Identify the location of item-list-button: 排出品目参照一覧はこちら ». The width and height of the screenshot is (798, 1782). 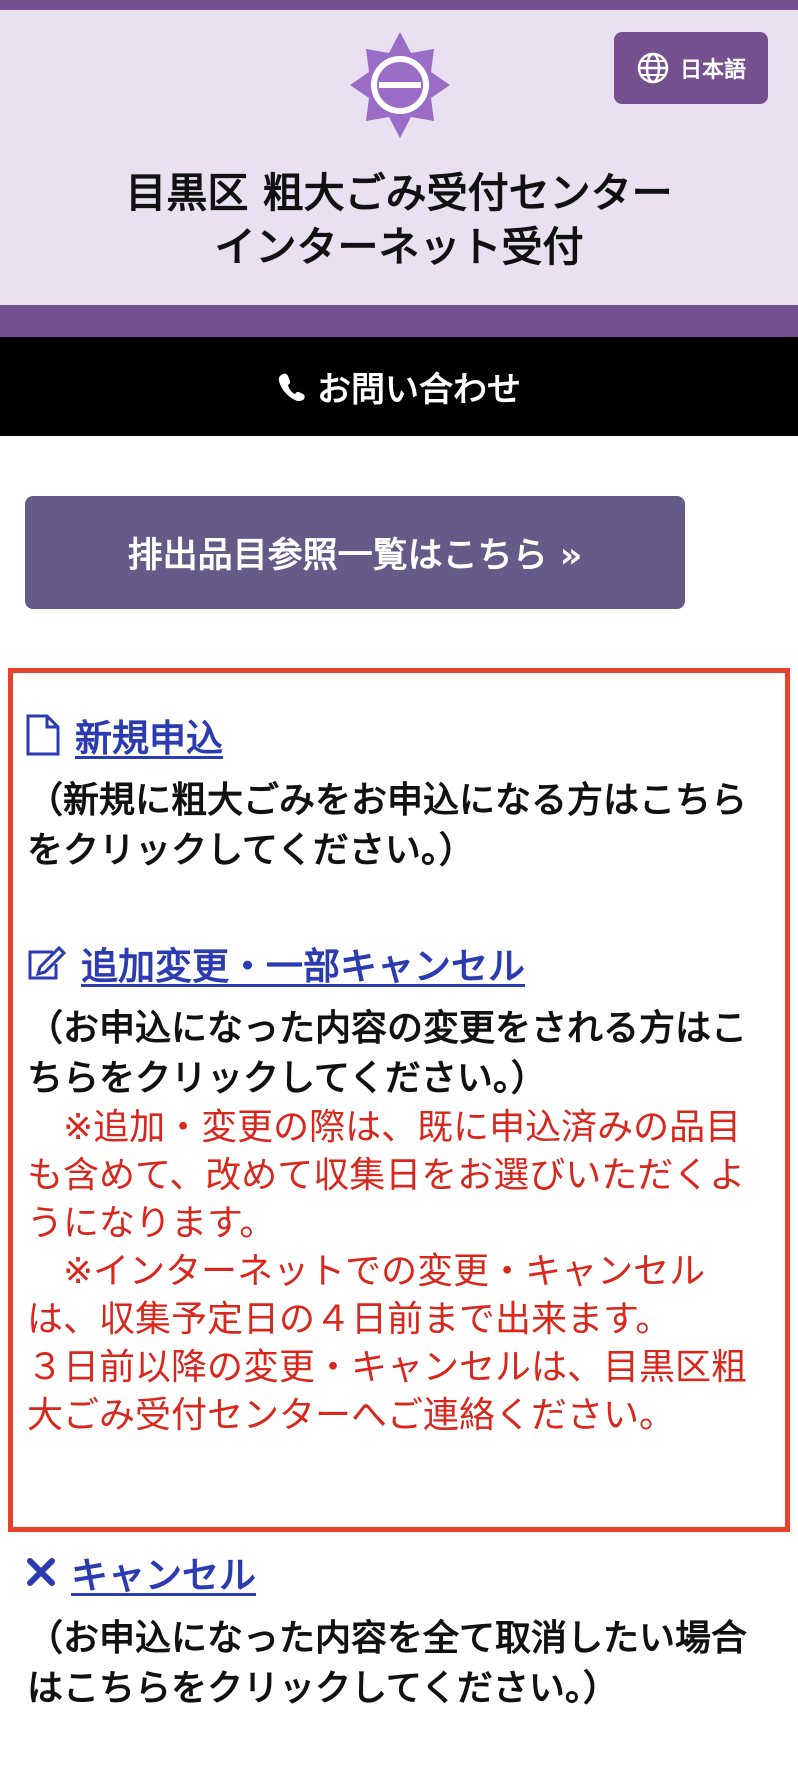
(355, 552).